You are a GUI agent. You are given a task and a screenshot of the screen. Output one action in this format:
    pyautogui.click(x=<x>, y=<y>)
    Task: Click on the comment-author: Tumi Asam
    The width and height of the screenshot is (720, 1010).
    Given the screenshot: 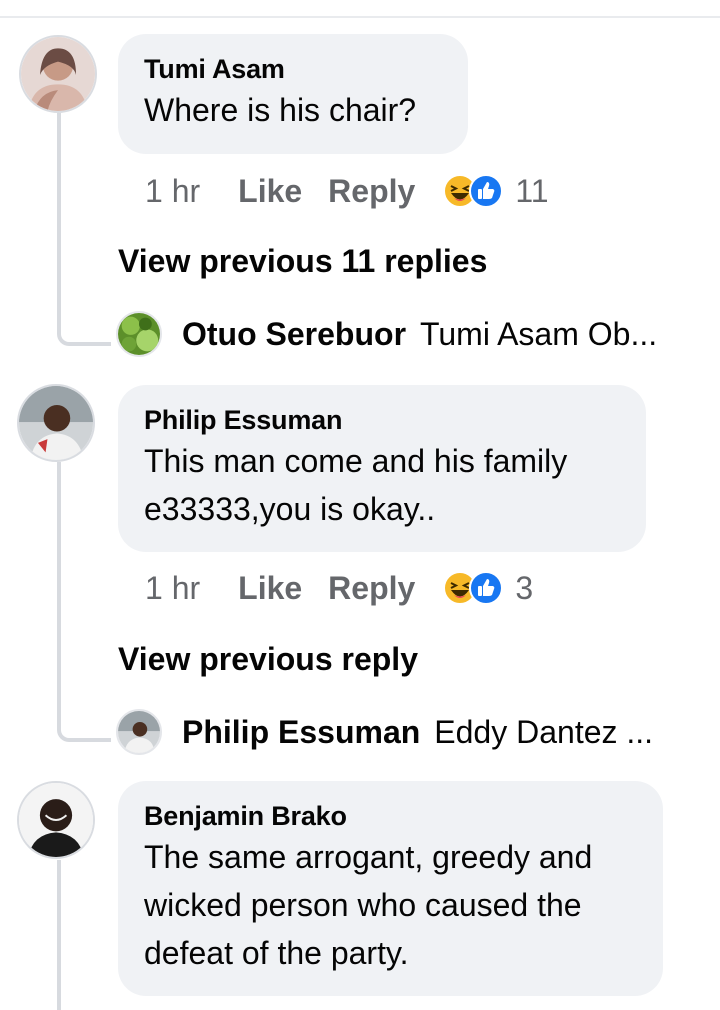 What is the action you would take?
    pyautogui.click(x=293, y=69)
    